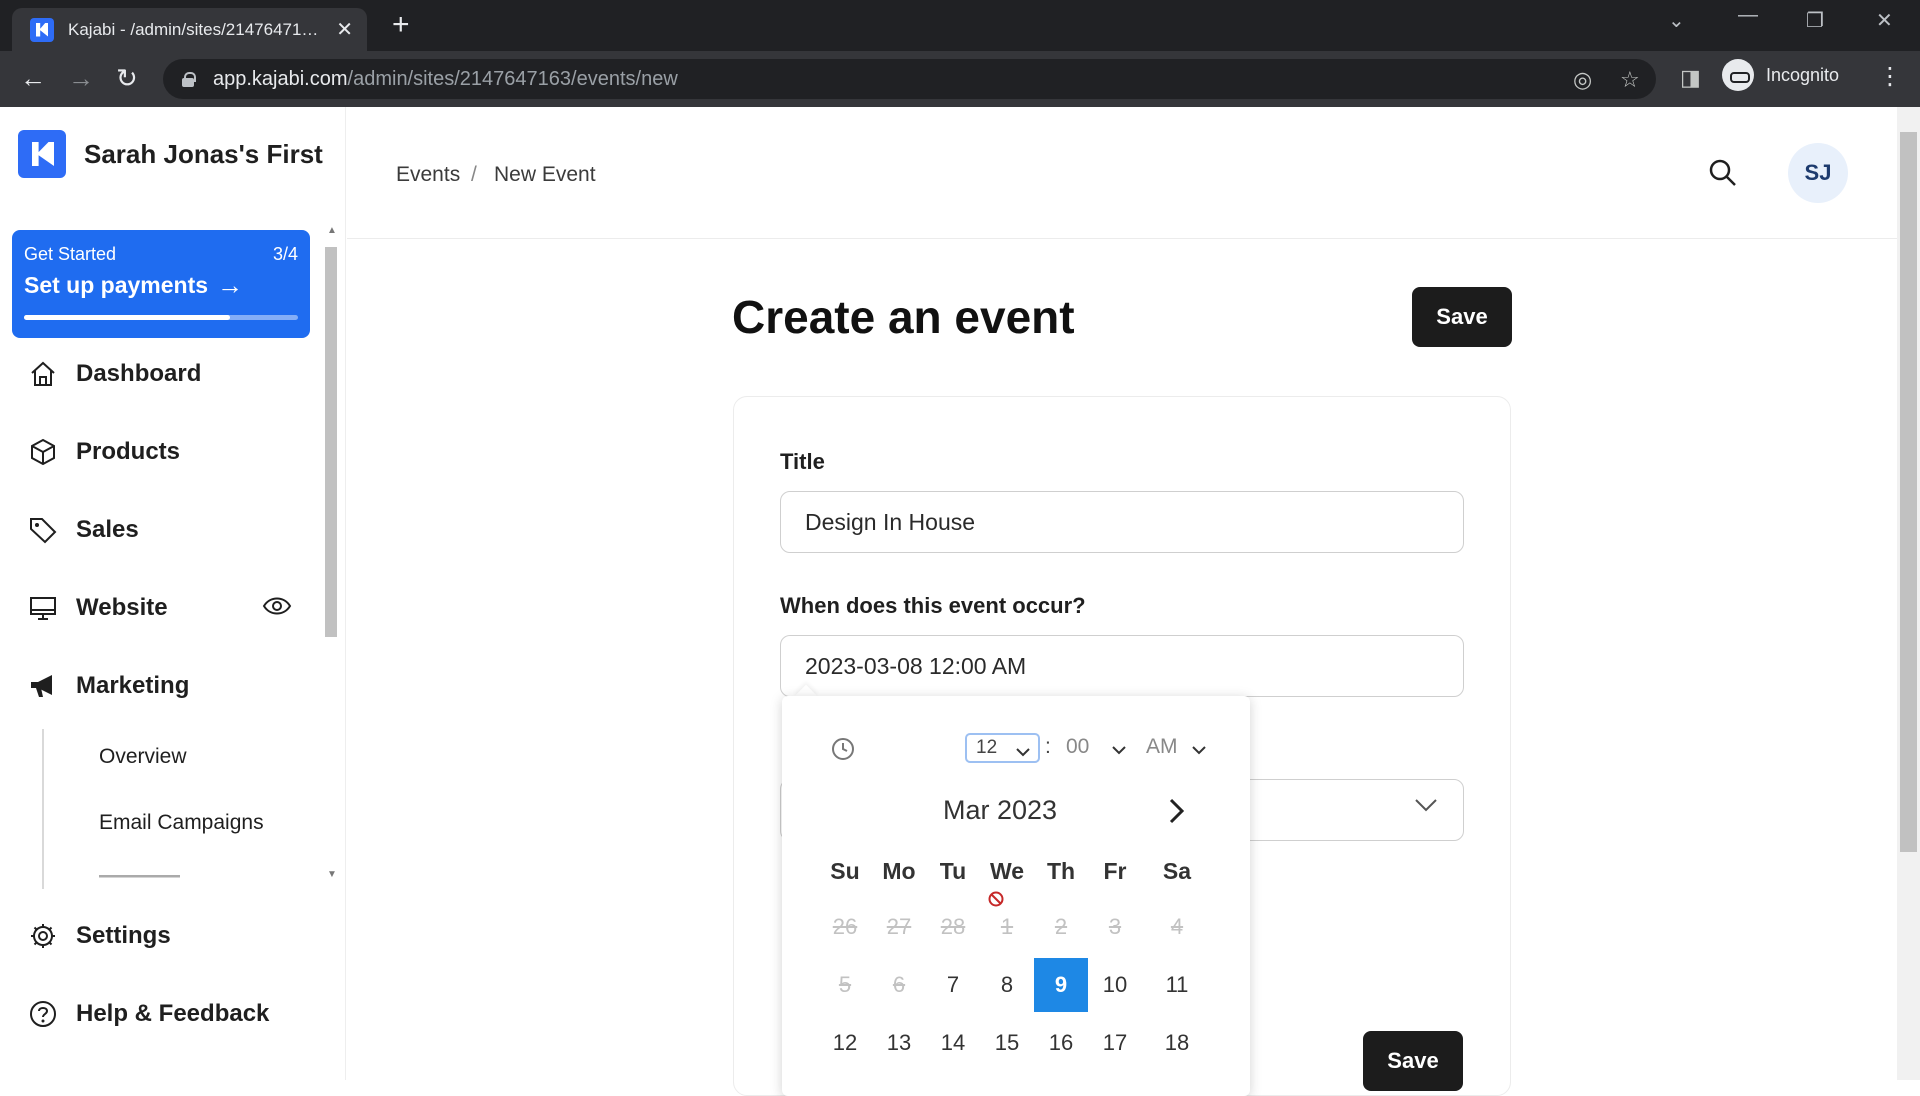 This screenshot has height=1096, width=1920. Describe the element at coordinates (899, 871) in the screenshot. I see `weekday-label: Mo` at that location.